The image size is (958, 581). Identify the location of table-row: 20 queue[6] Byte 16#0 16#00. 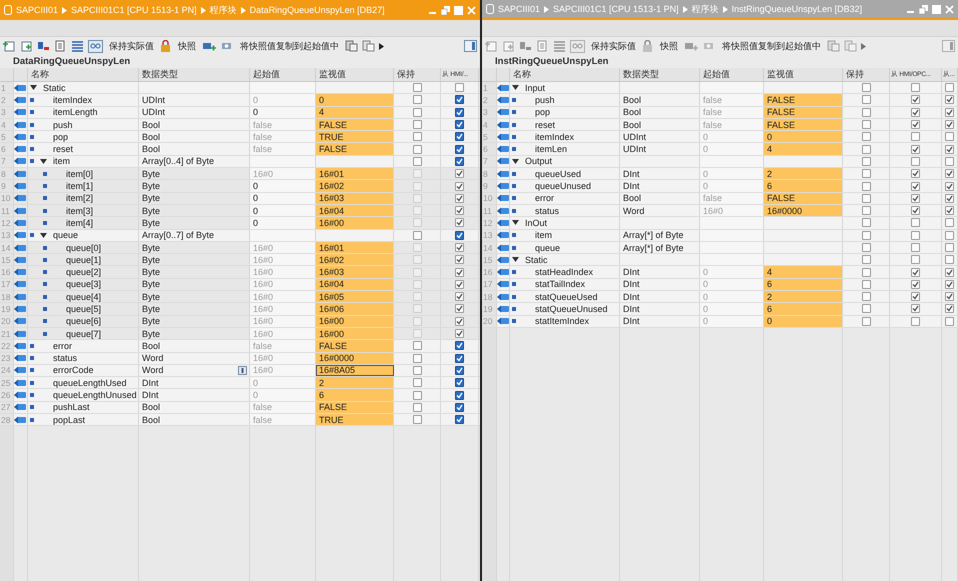
(240, 322).